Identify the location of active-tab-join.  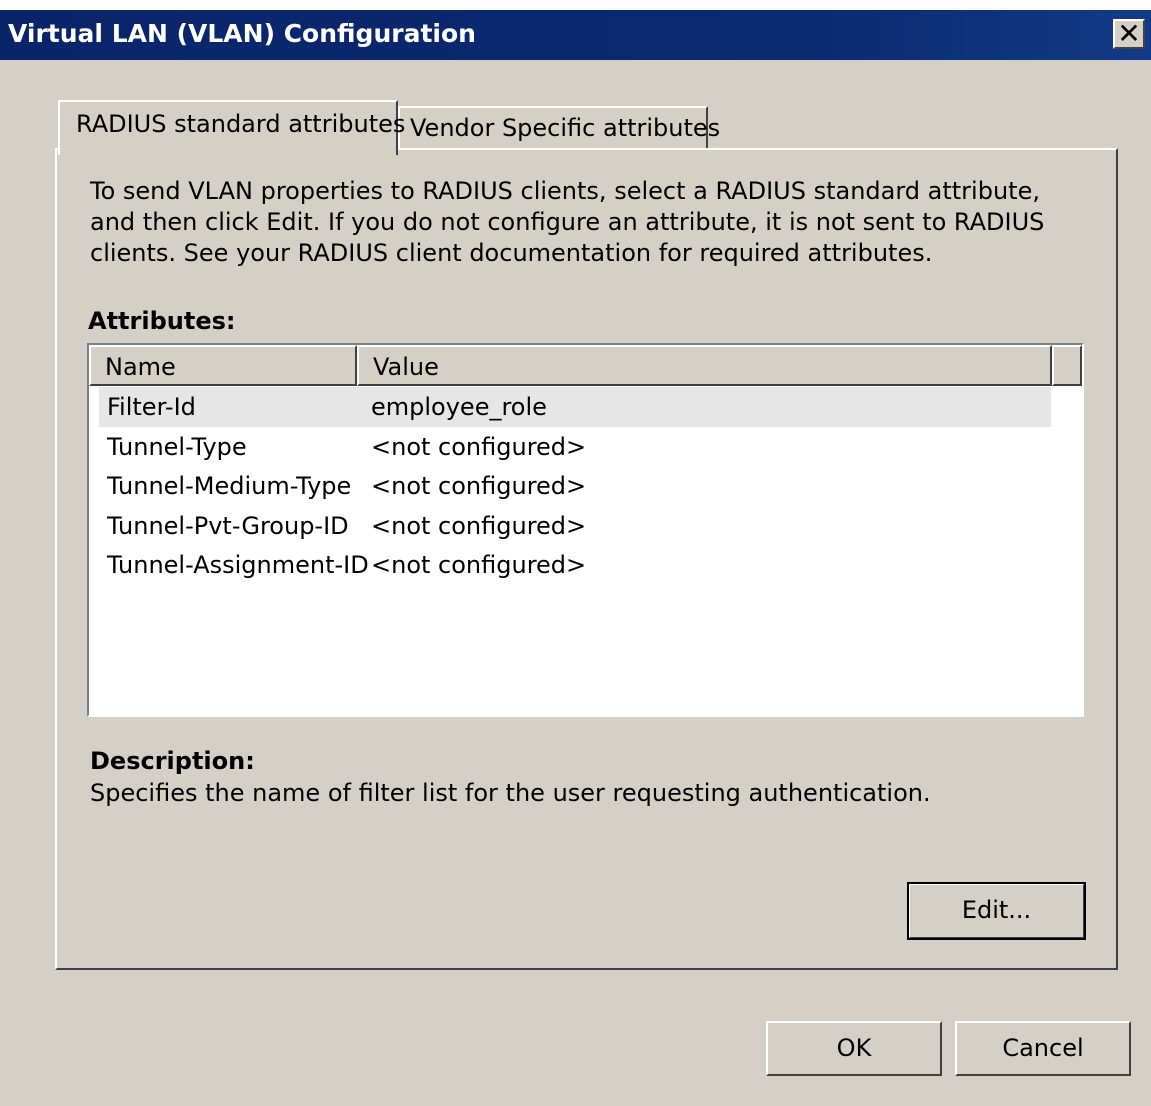
(227, 150).